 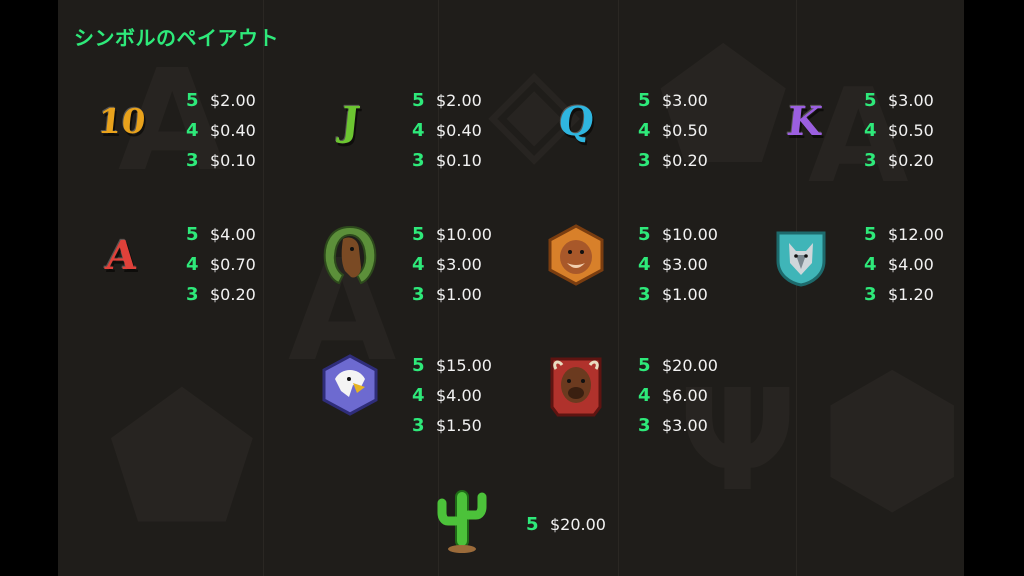 I want to click on pay-row: 3 $1.20, so click(x=899, y=294).